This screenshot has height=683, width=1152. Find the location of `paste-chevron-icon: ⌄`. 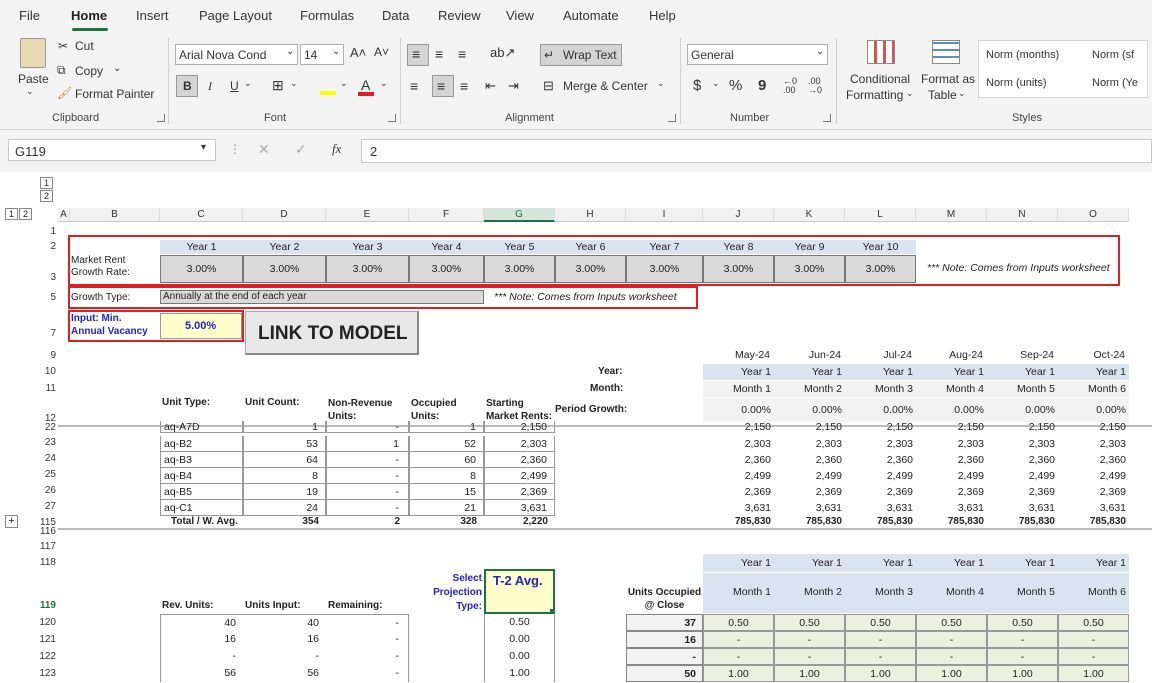

paste-chevron-icon: ⌄ is located at coordinates (30, 91).